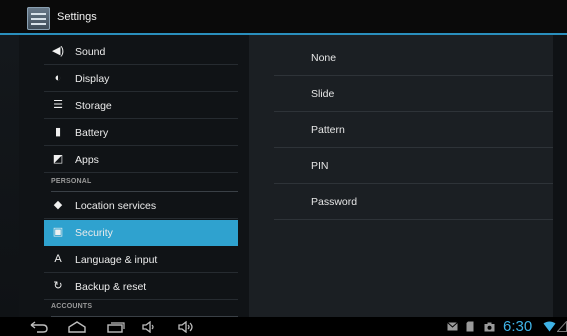  I want to click on gmail-icon, so click(452, 326).